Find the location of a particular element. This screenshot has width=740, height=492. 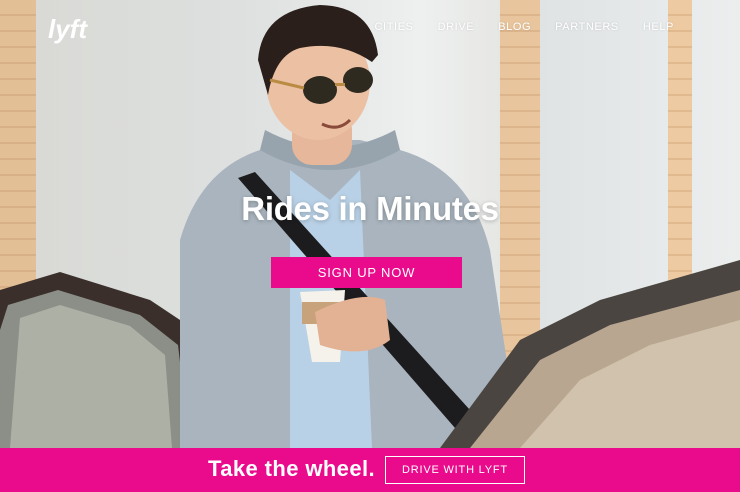

top-navigation: lyft CITIES DRIVE BLOG PARTNERS HELP is located at coordinates (370, 28).